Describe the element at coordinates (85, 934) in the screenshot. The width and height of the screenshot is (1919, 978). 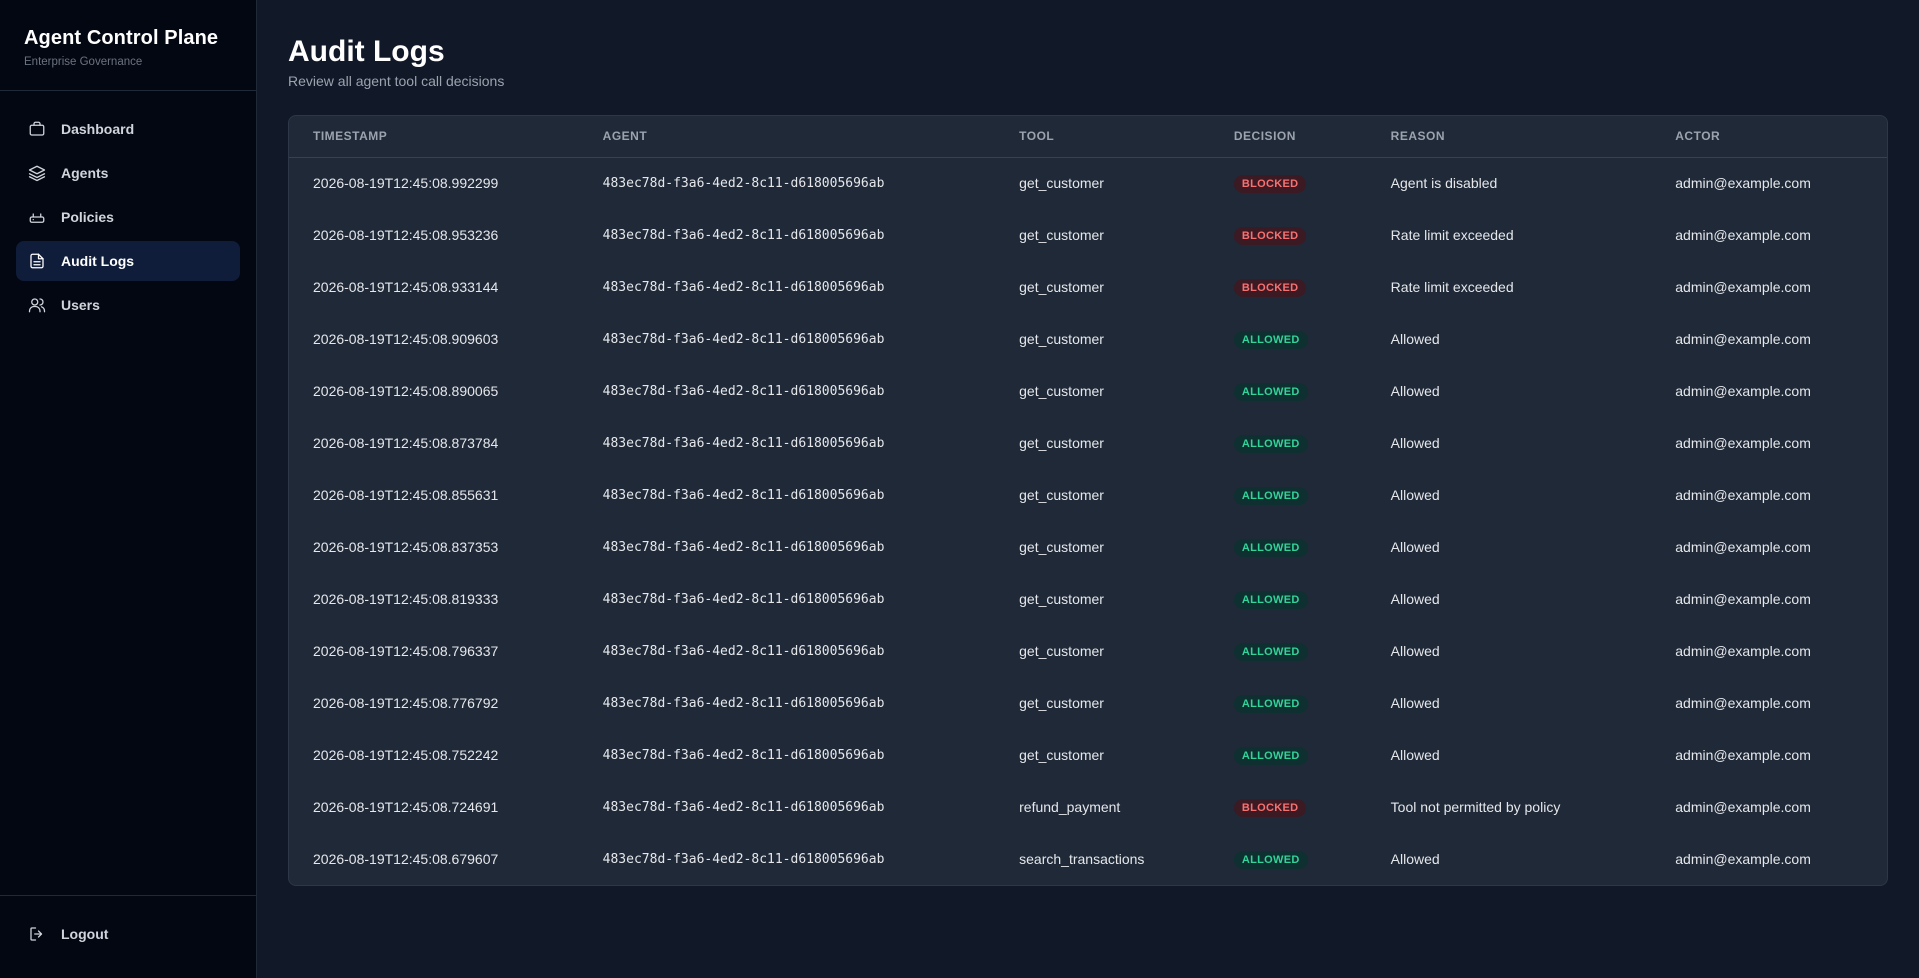
I see `logout-label: Logout` at that location.